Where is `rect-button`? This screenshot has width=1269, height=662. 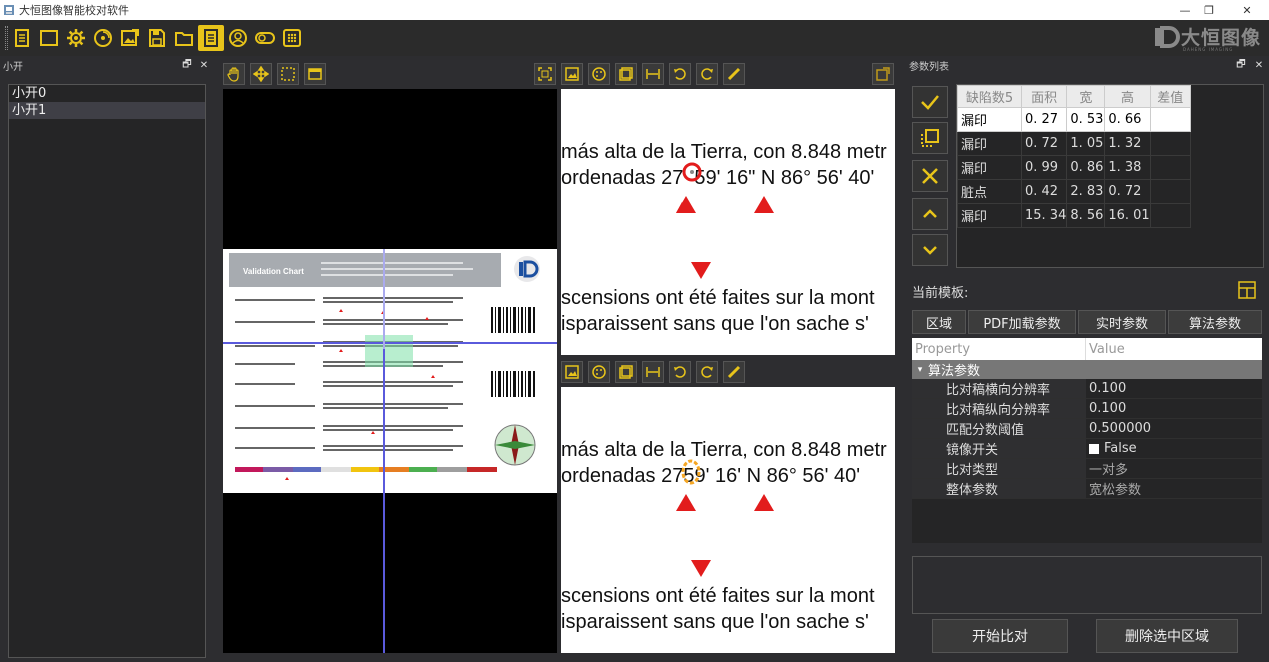 rect-button is located at coordinates (49, 38).